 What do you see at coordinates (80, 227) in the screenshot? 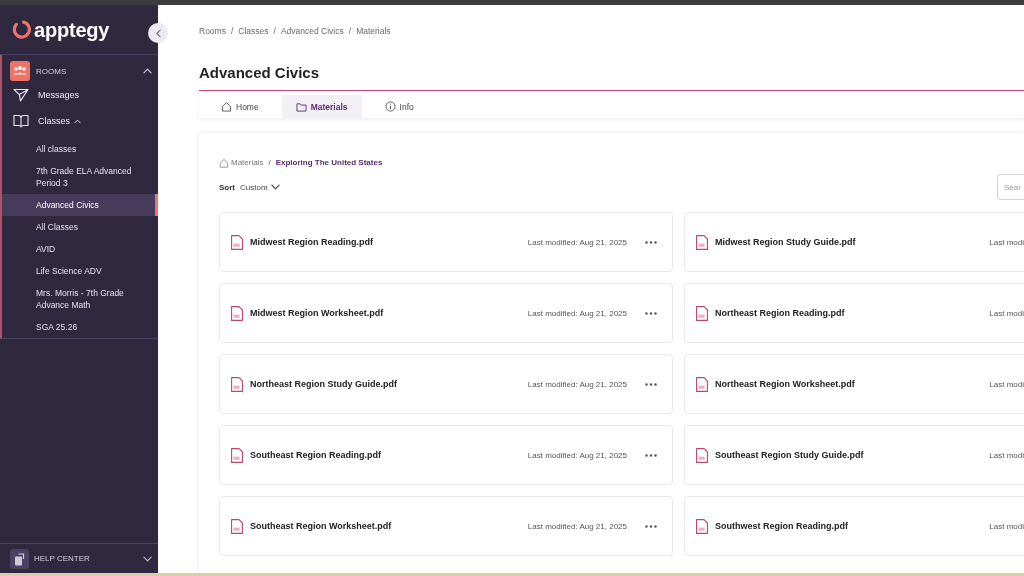
I see `sidebar-item: All Classes` at bounding box center [80, 227].